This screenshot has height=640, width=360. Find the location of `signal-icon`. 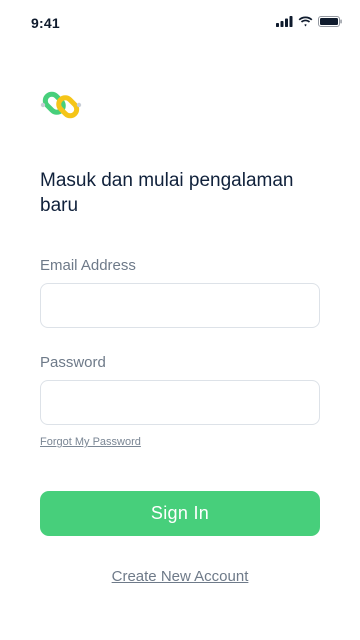

signal-icon is located at coordinates (284, 21).